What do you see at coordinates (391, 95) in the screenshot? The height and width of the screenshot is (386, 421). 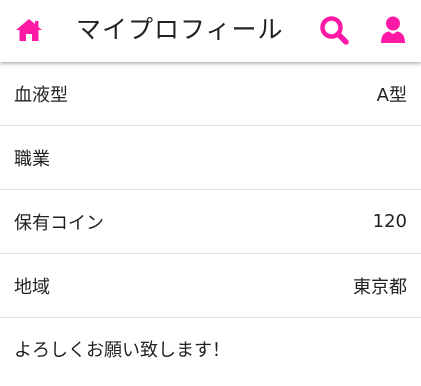 I see `row-value: A型` at bounding box center [391, 95].